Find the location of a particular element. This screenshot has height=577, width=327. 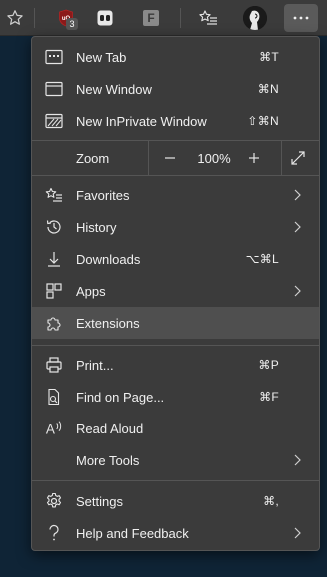

profile-avatar is located at coordinates (255, 18).